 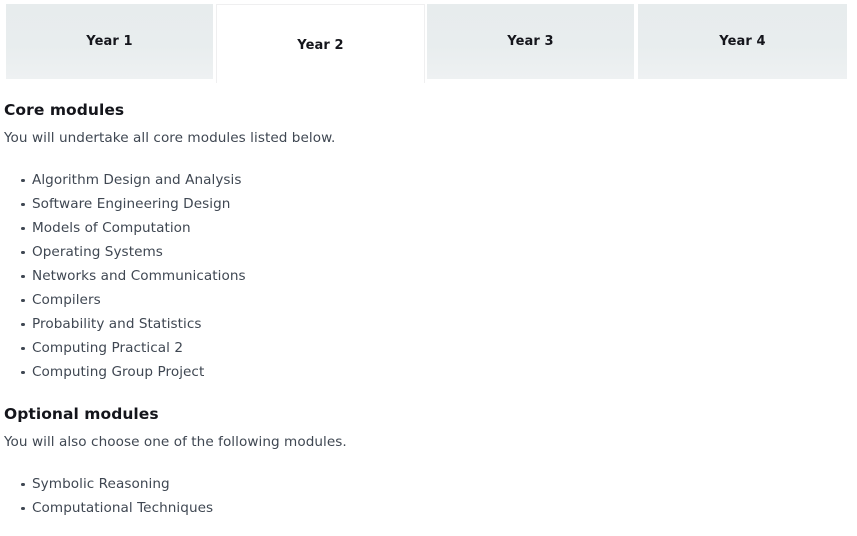 I want to click on tab-year-3-label: Year 3, so click(x=530, y=41).